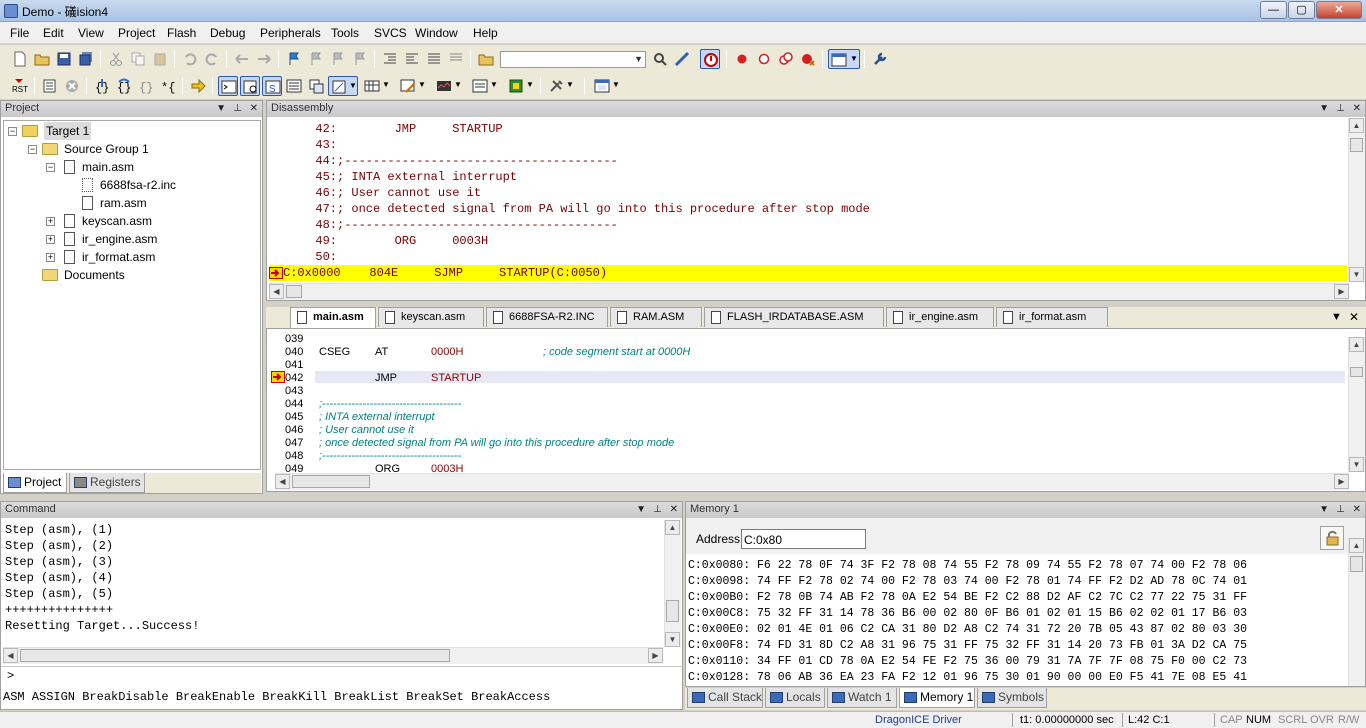 The width and height of the screenshot is (1366, 728). Describe the element at coordinates (309, 145) in the screenshot. I see `disasm-line: 43:` at that location.